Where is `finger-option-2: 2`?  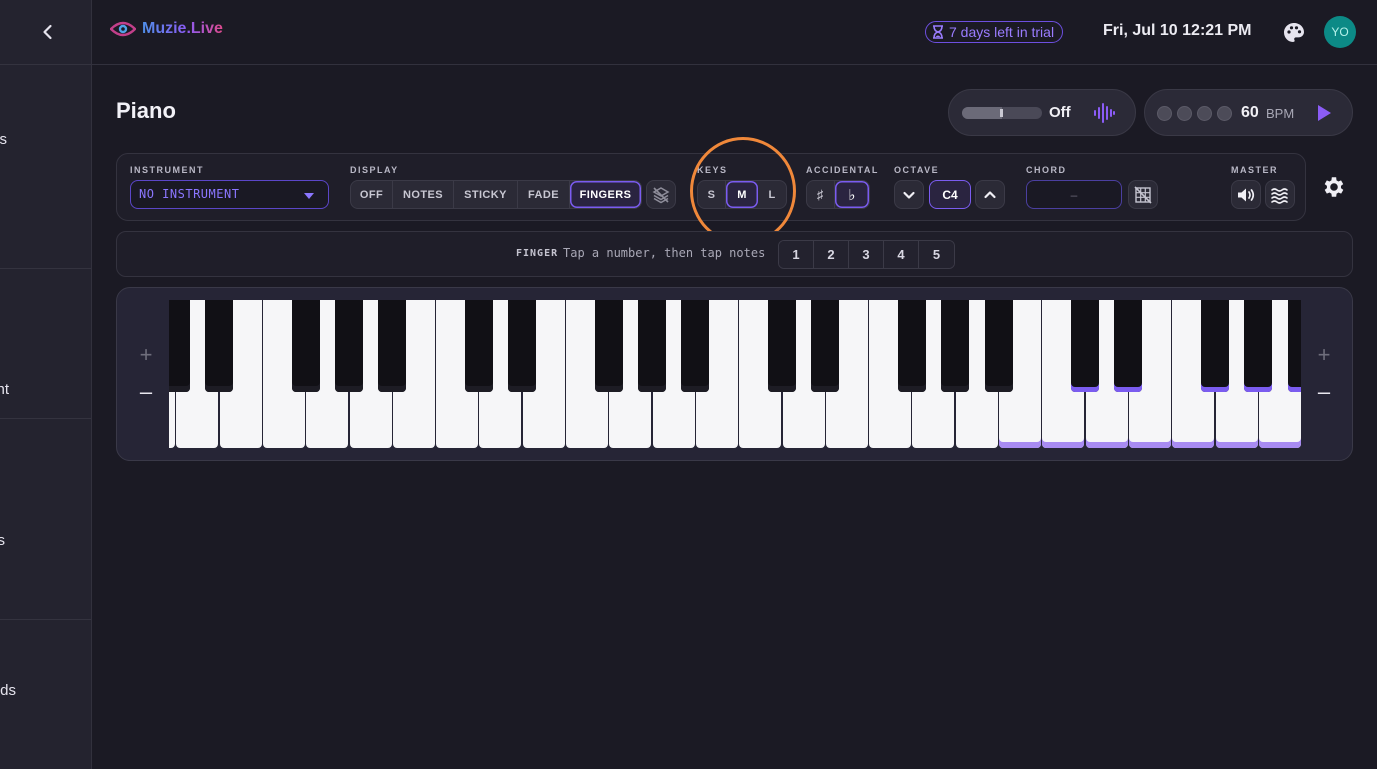
finger-option-2: 2 is located at coordinates (831, 254).